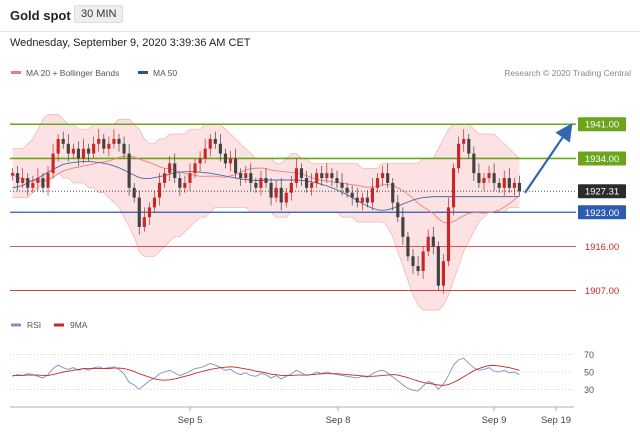  I want to click on level-label-1941.00: 1941.00, so click(602, 125).